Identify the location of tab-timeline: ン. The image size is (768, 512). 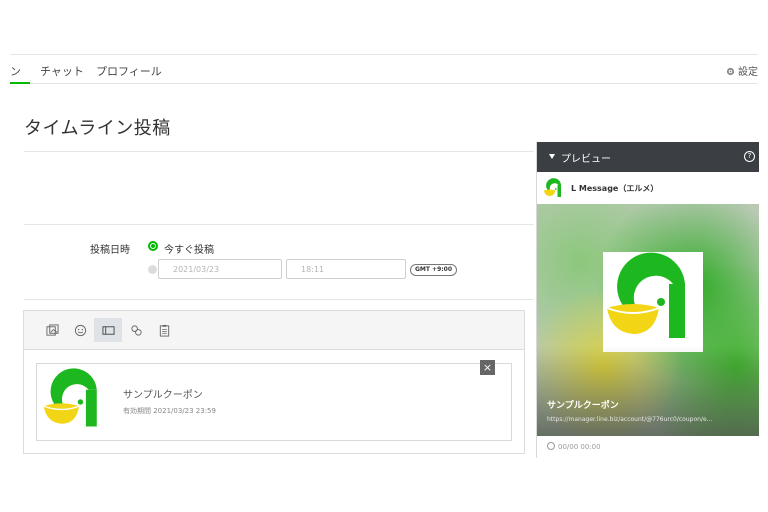
(15, 71).